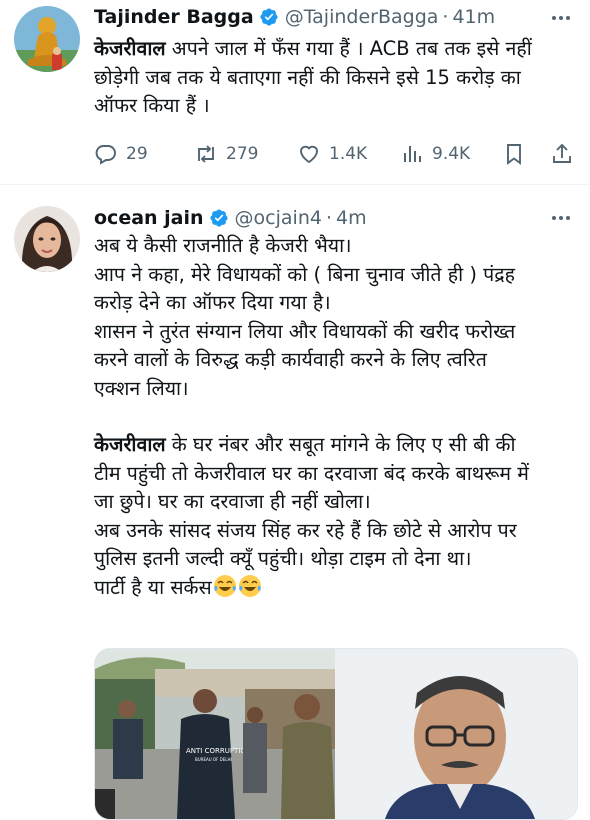 The image size is (590, 820). I want to click on author-handle: @TajinderBagga, so click(362, 17).